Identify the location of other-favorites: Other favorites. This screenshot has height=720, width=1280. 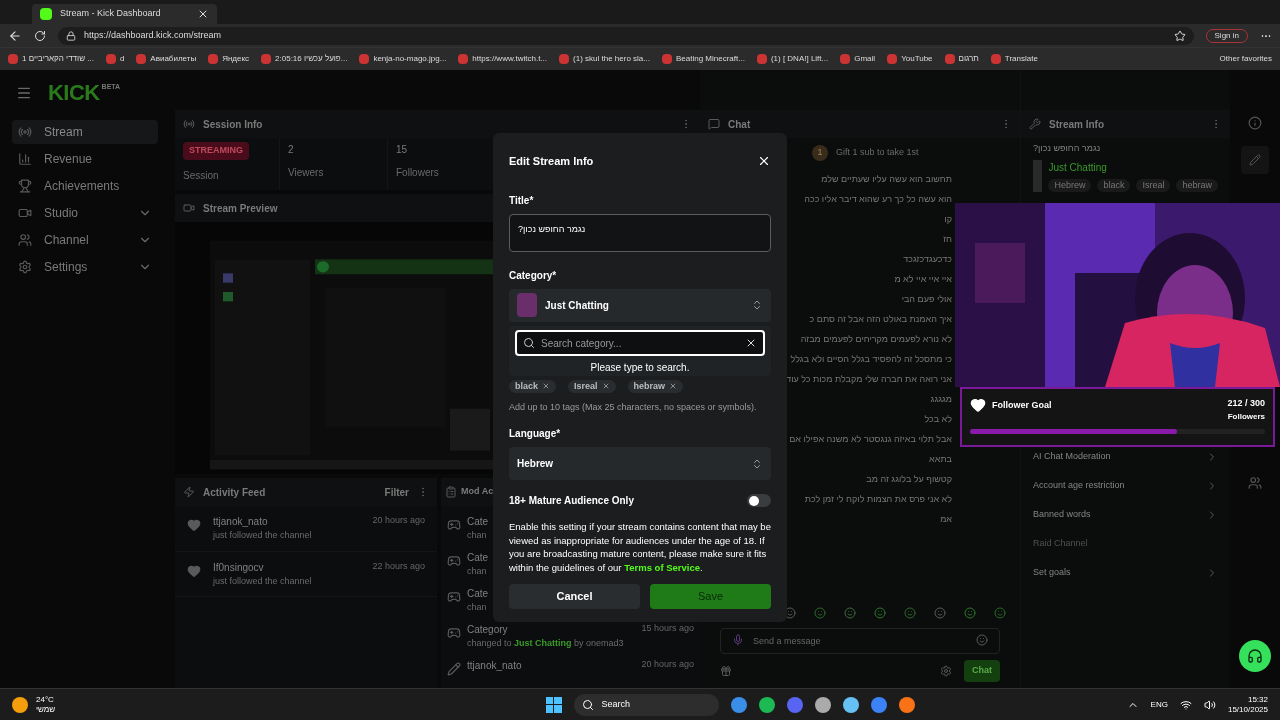
(1245, 59).